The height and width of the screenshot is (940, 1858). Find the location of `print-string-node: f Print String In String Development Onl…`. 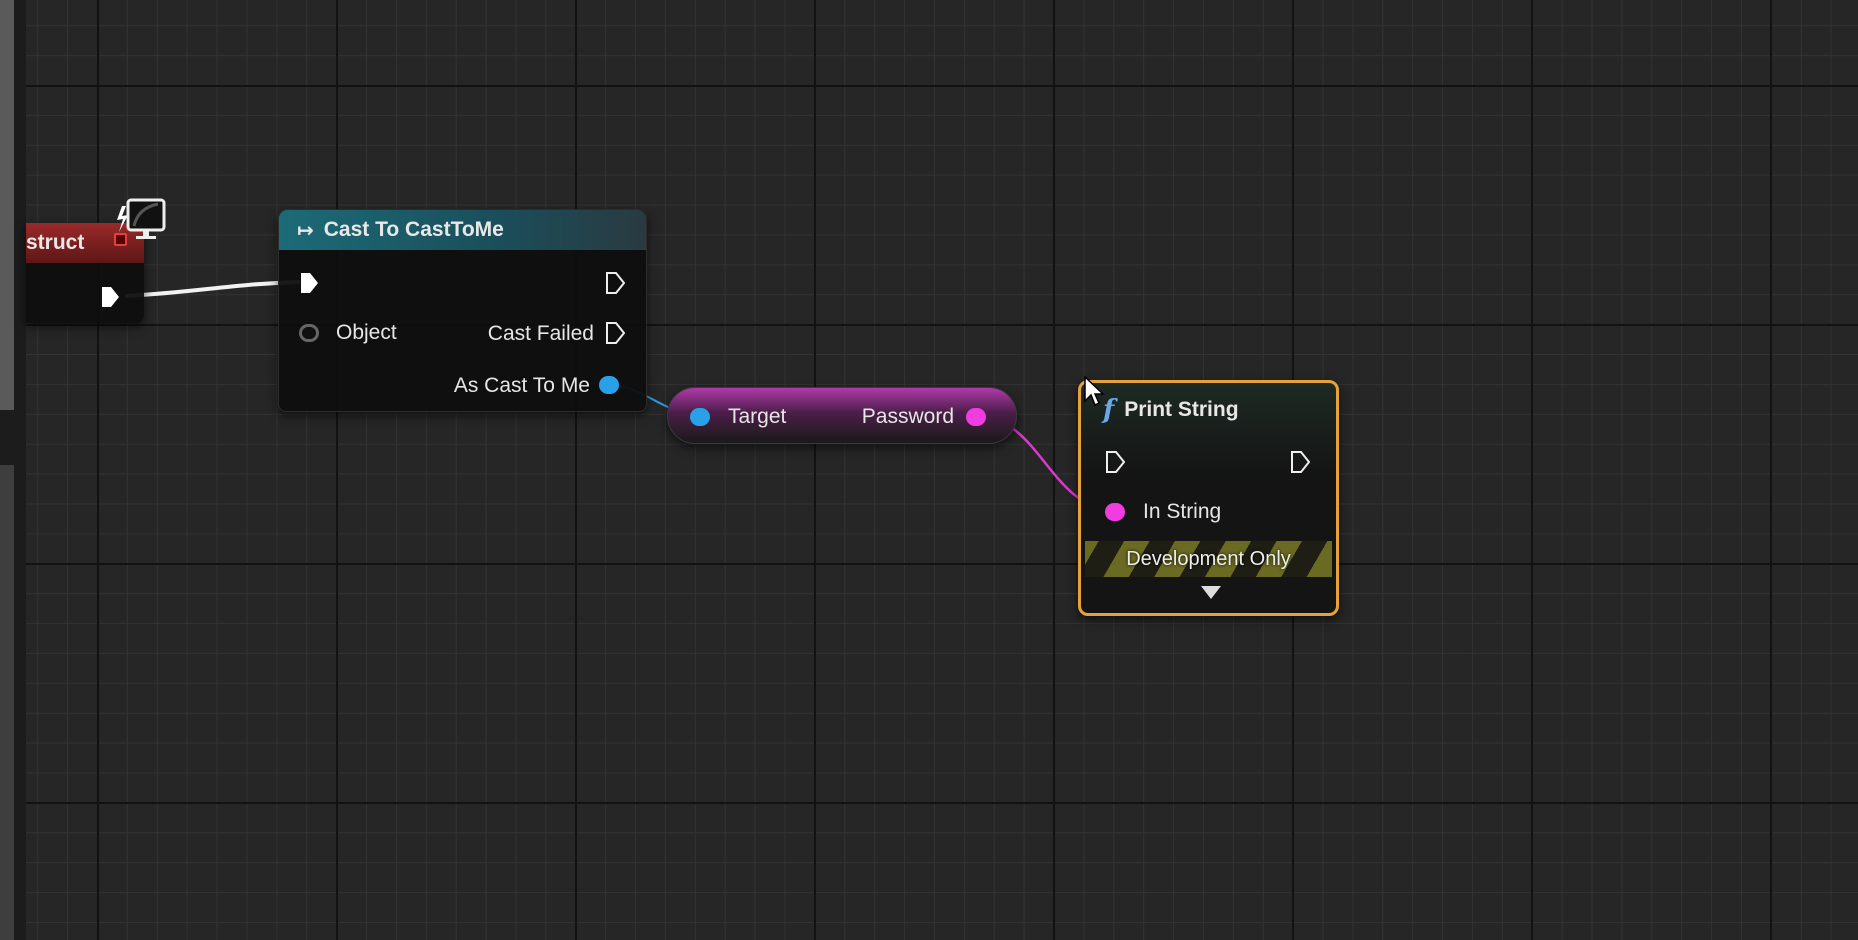

print-string-node: f Print String In String Development Onl… is located at coordinates (1208, 498).